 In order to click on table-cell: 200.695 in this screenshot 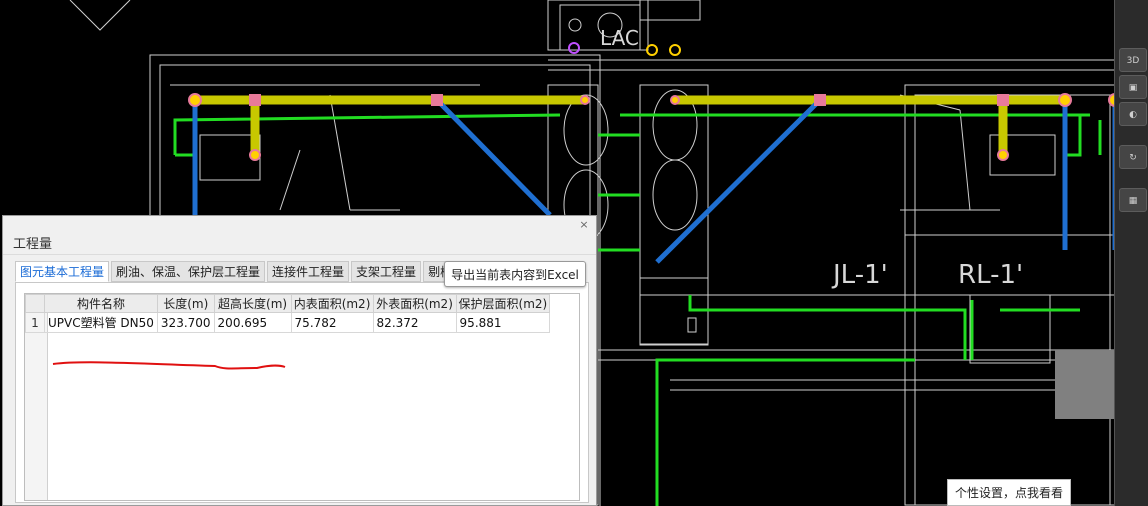, I will do `click(252, 322)`.